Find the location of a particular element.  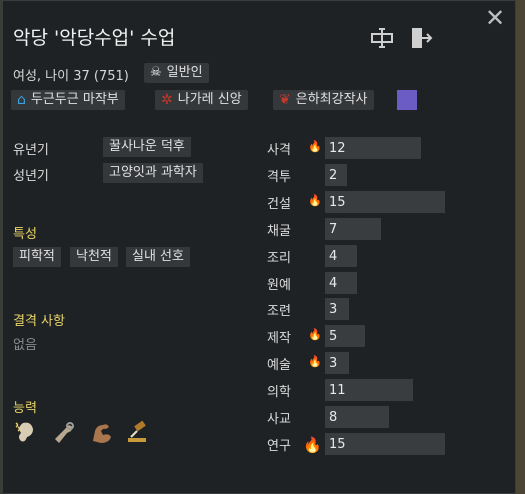

skill-name: 의학 is located at coordinates (279, 392).